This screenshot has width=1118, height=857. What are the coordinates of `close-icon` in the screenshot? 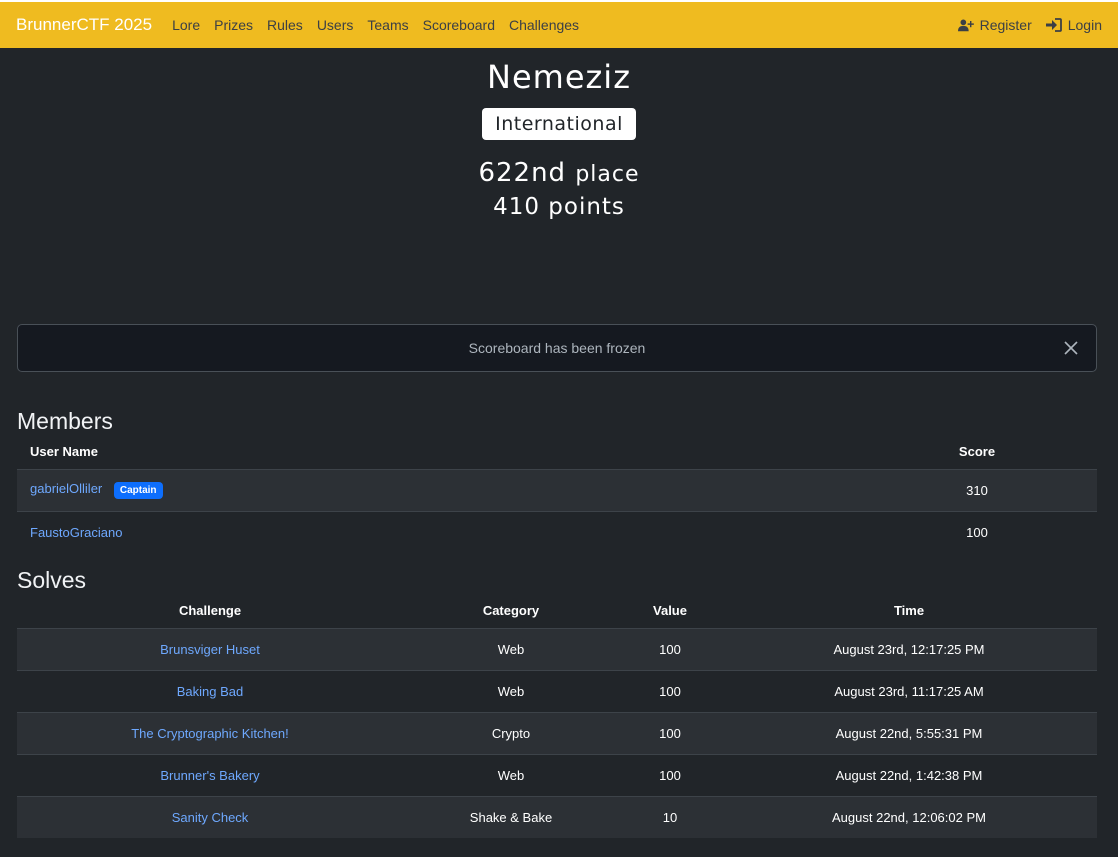 It's located at (1071, 348).